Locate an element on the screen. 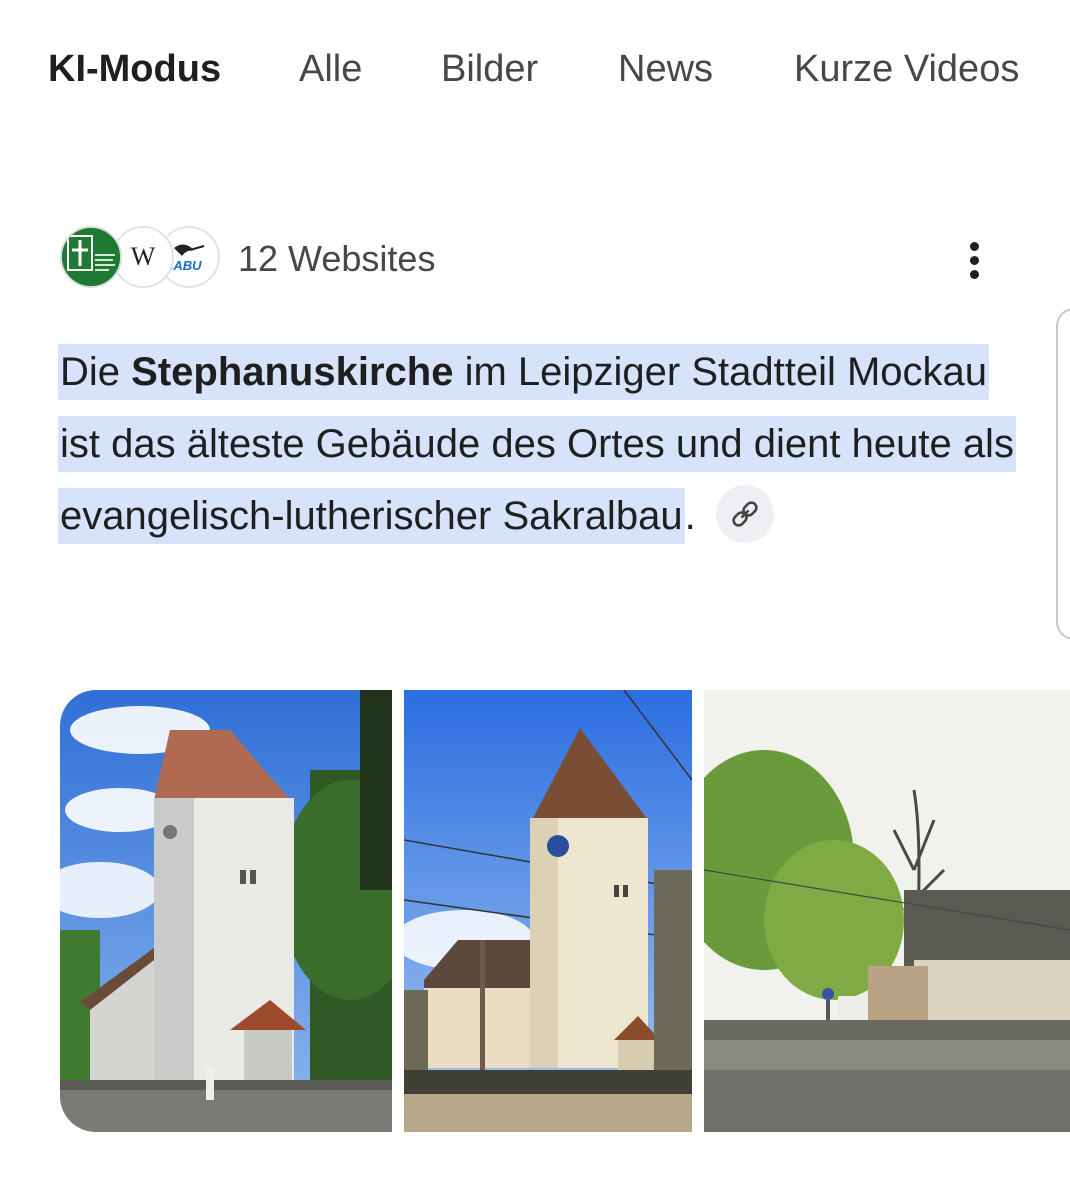 The height and width of the screenshot is (1200, 1070). answer-bold-term: Stephanuskirche is located at coordinates (292, 372).